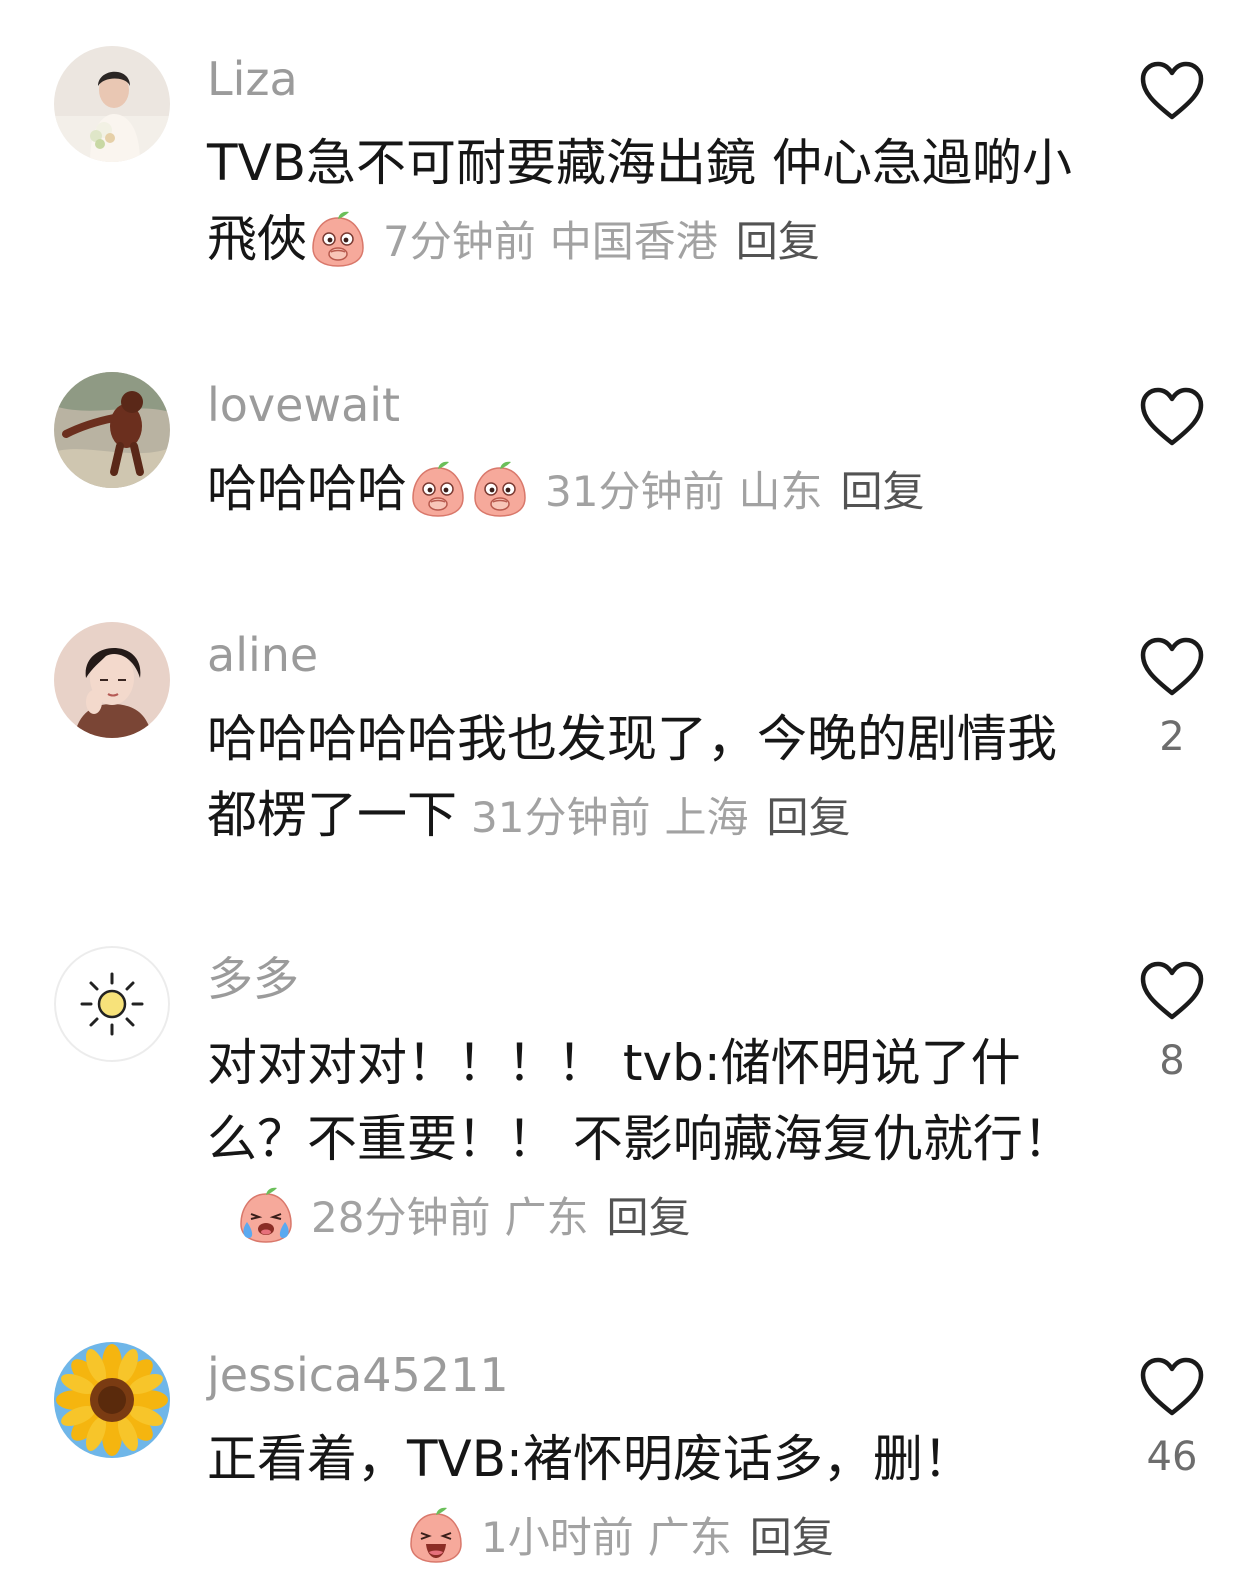  I want to click on comment-location: 山东, so click(780, 491).